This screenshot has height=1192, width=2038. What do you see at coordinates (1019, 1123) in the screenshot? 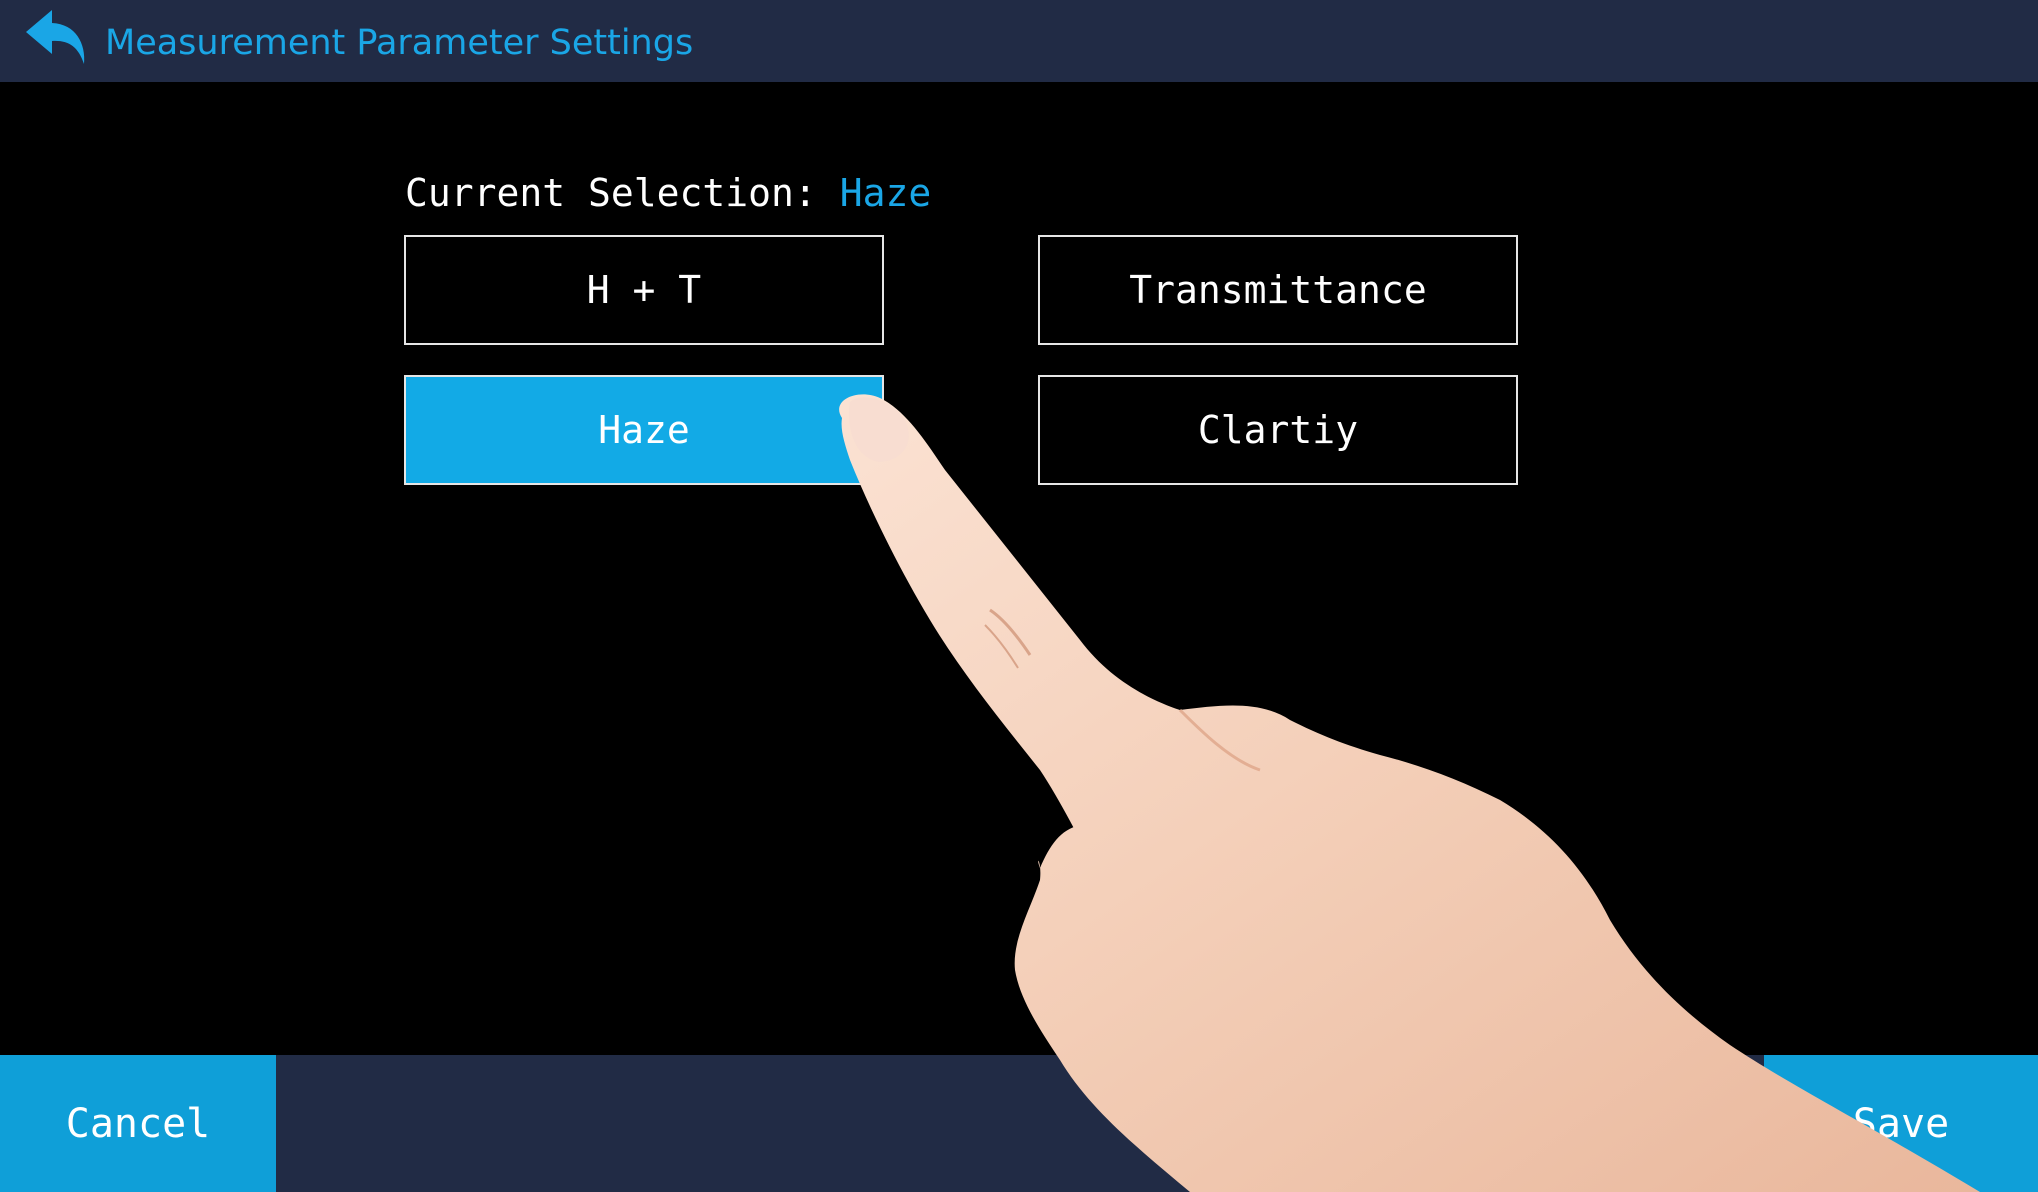
I see `bottom-bar` at bounding box center [1019, 1123].